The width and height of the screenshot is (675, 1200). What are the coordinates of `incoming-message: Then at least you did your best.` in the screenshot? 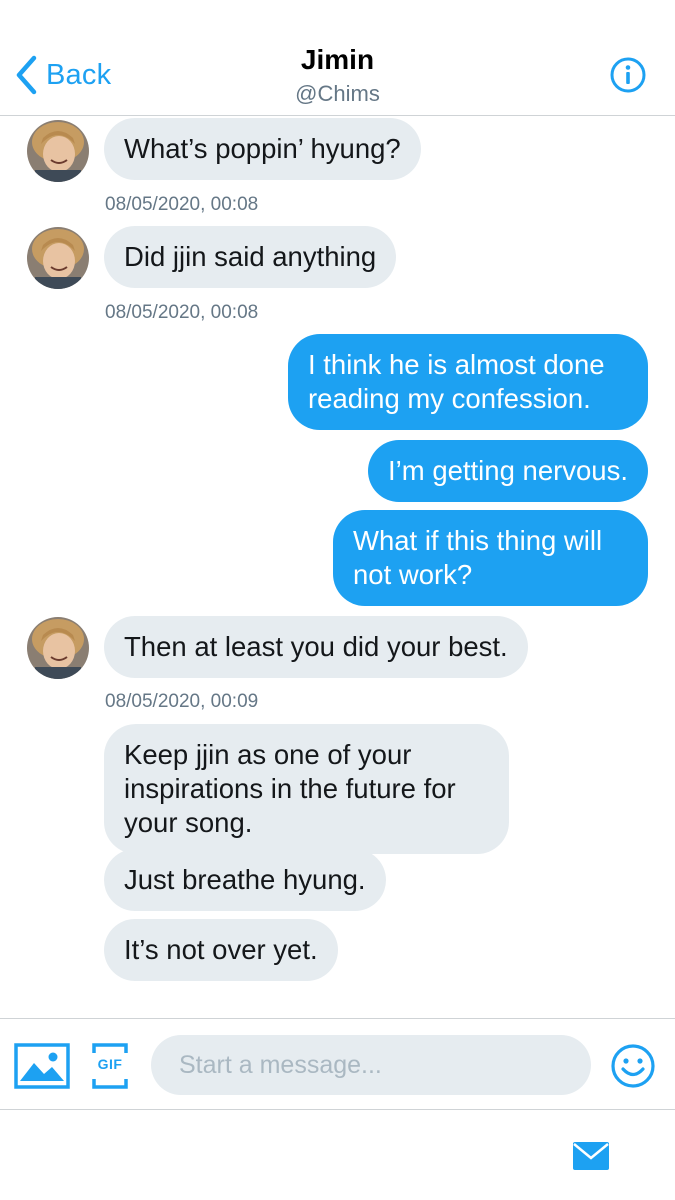 It's located at (316, 647).